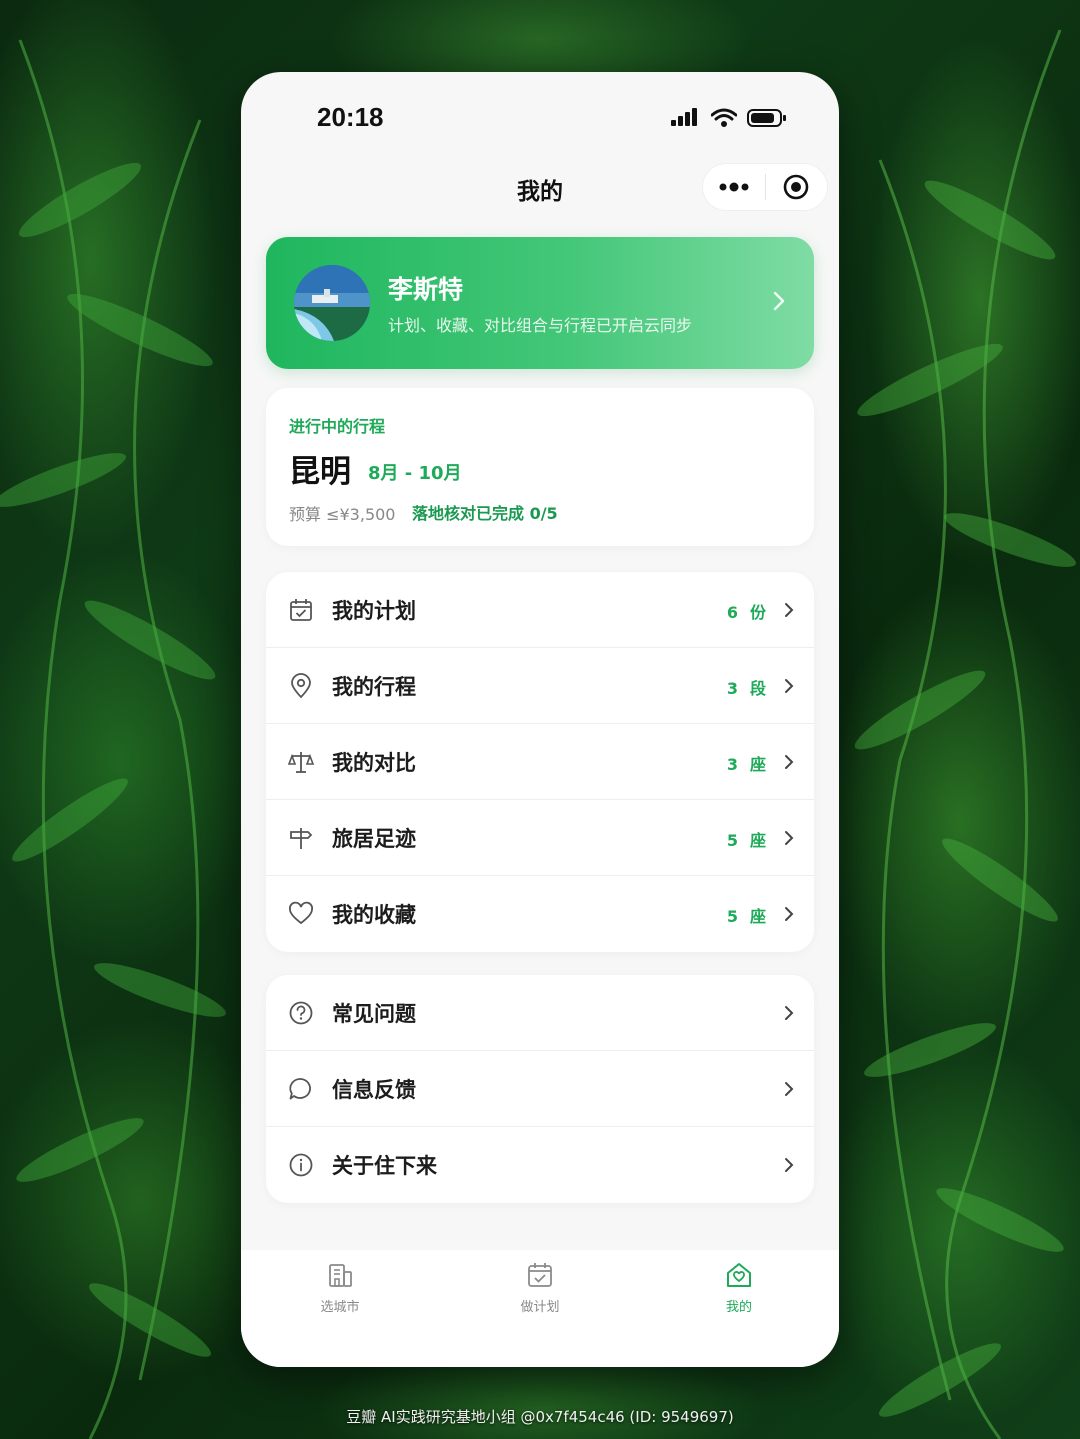 The height and width of the screenshot is (1439, 1080). Describe the element at coordinates (337, 426) in the screenshot. I see `trip-section-label: 进行中的行程` at that location.